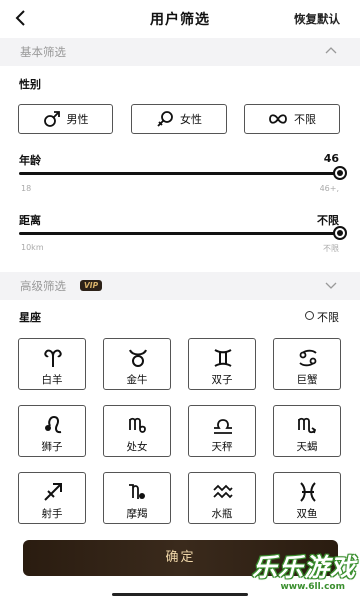 This screenshot has width=360, height=600. I want to click on zodiac-aries-label: 白羊, so click(52, 380).